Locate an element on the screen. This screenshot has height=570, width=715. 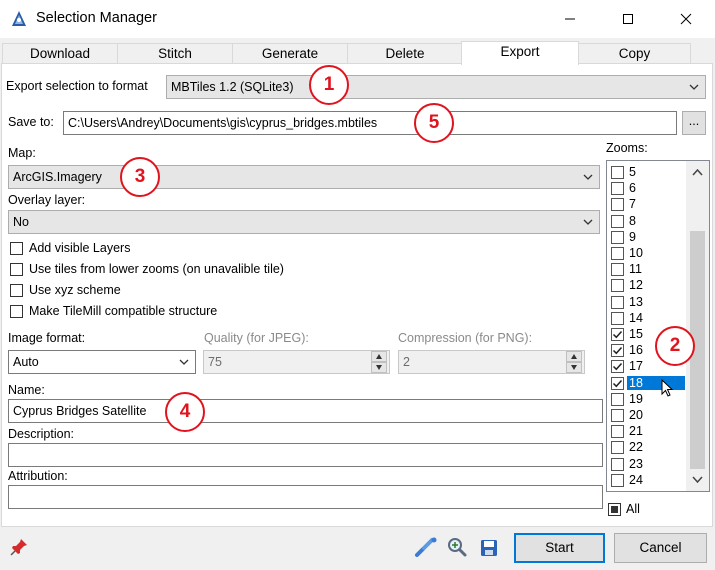
use-xyz-scheme-checkbox: Use xyz scheme is located at coordinates (160, 291).